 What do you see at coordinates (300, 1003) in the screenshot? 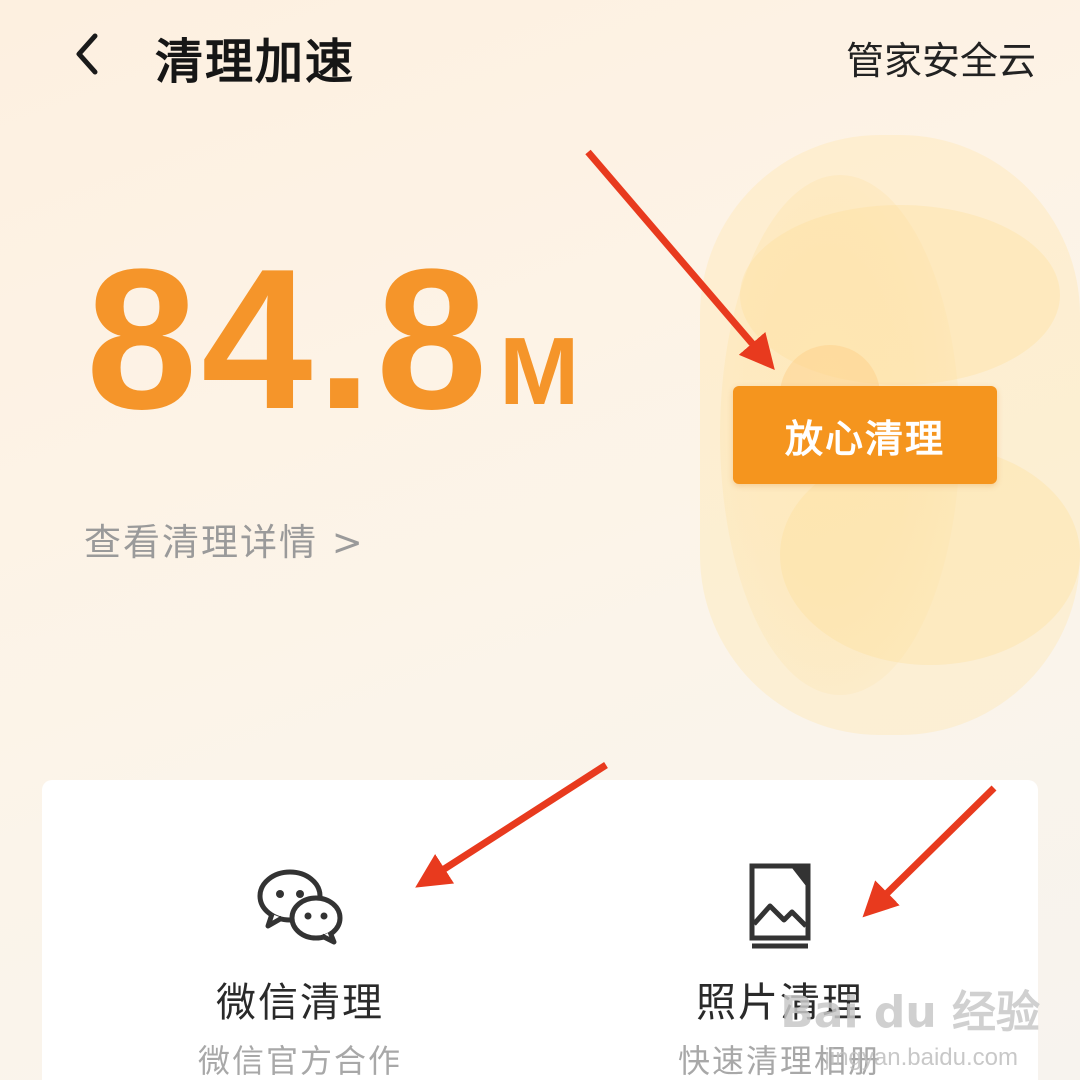
I see `wechat-clean-title: 微信清理` at bounding box center [300, 1003].